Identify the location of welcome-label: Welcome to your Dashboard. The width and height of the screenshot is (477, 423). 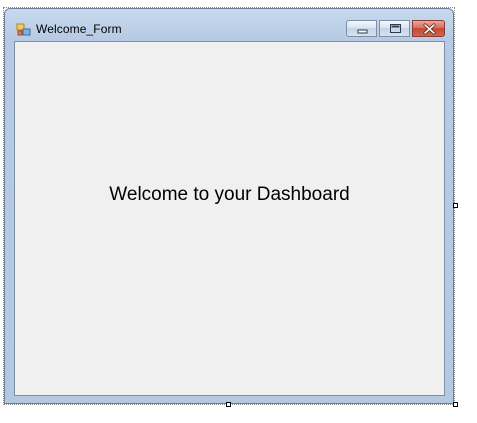
(229, 194).